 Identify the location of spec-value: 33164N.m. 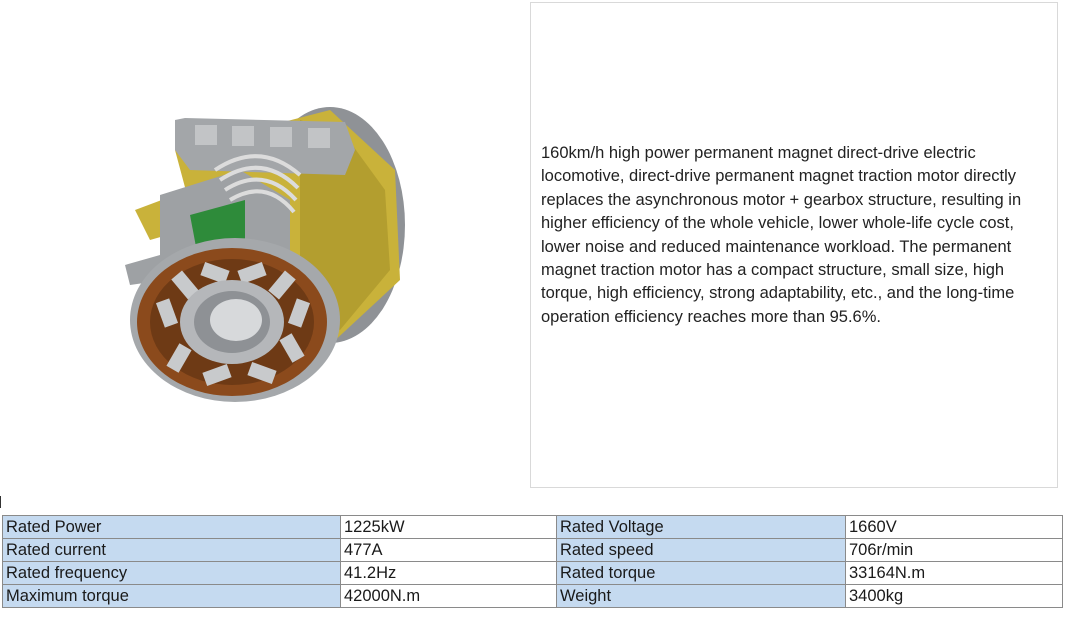
(954, 573).